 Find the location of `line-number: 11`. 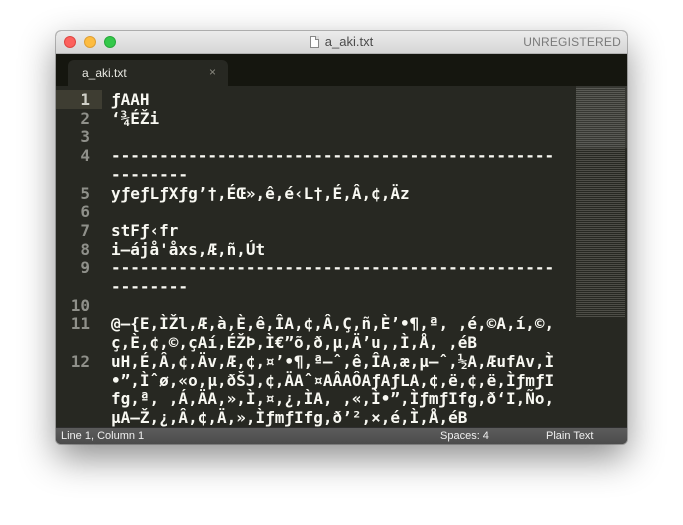

line-number: 11 is located at coordinates (80, 324).